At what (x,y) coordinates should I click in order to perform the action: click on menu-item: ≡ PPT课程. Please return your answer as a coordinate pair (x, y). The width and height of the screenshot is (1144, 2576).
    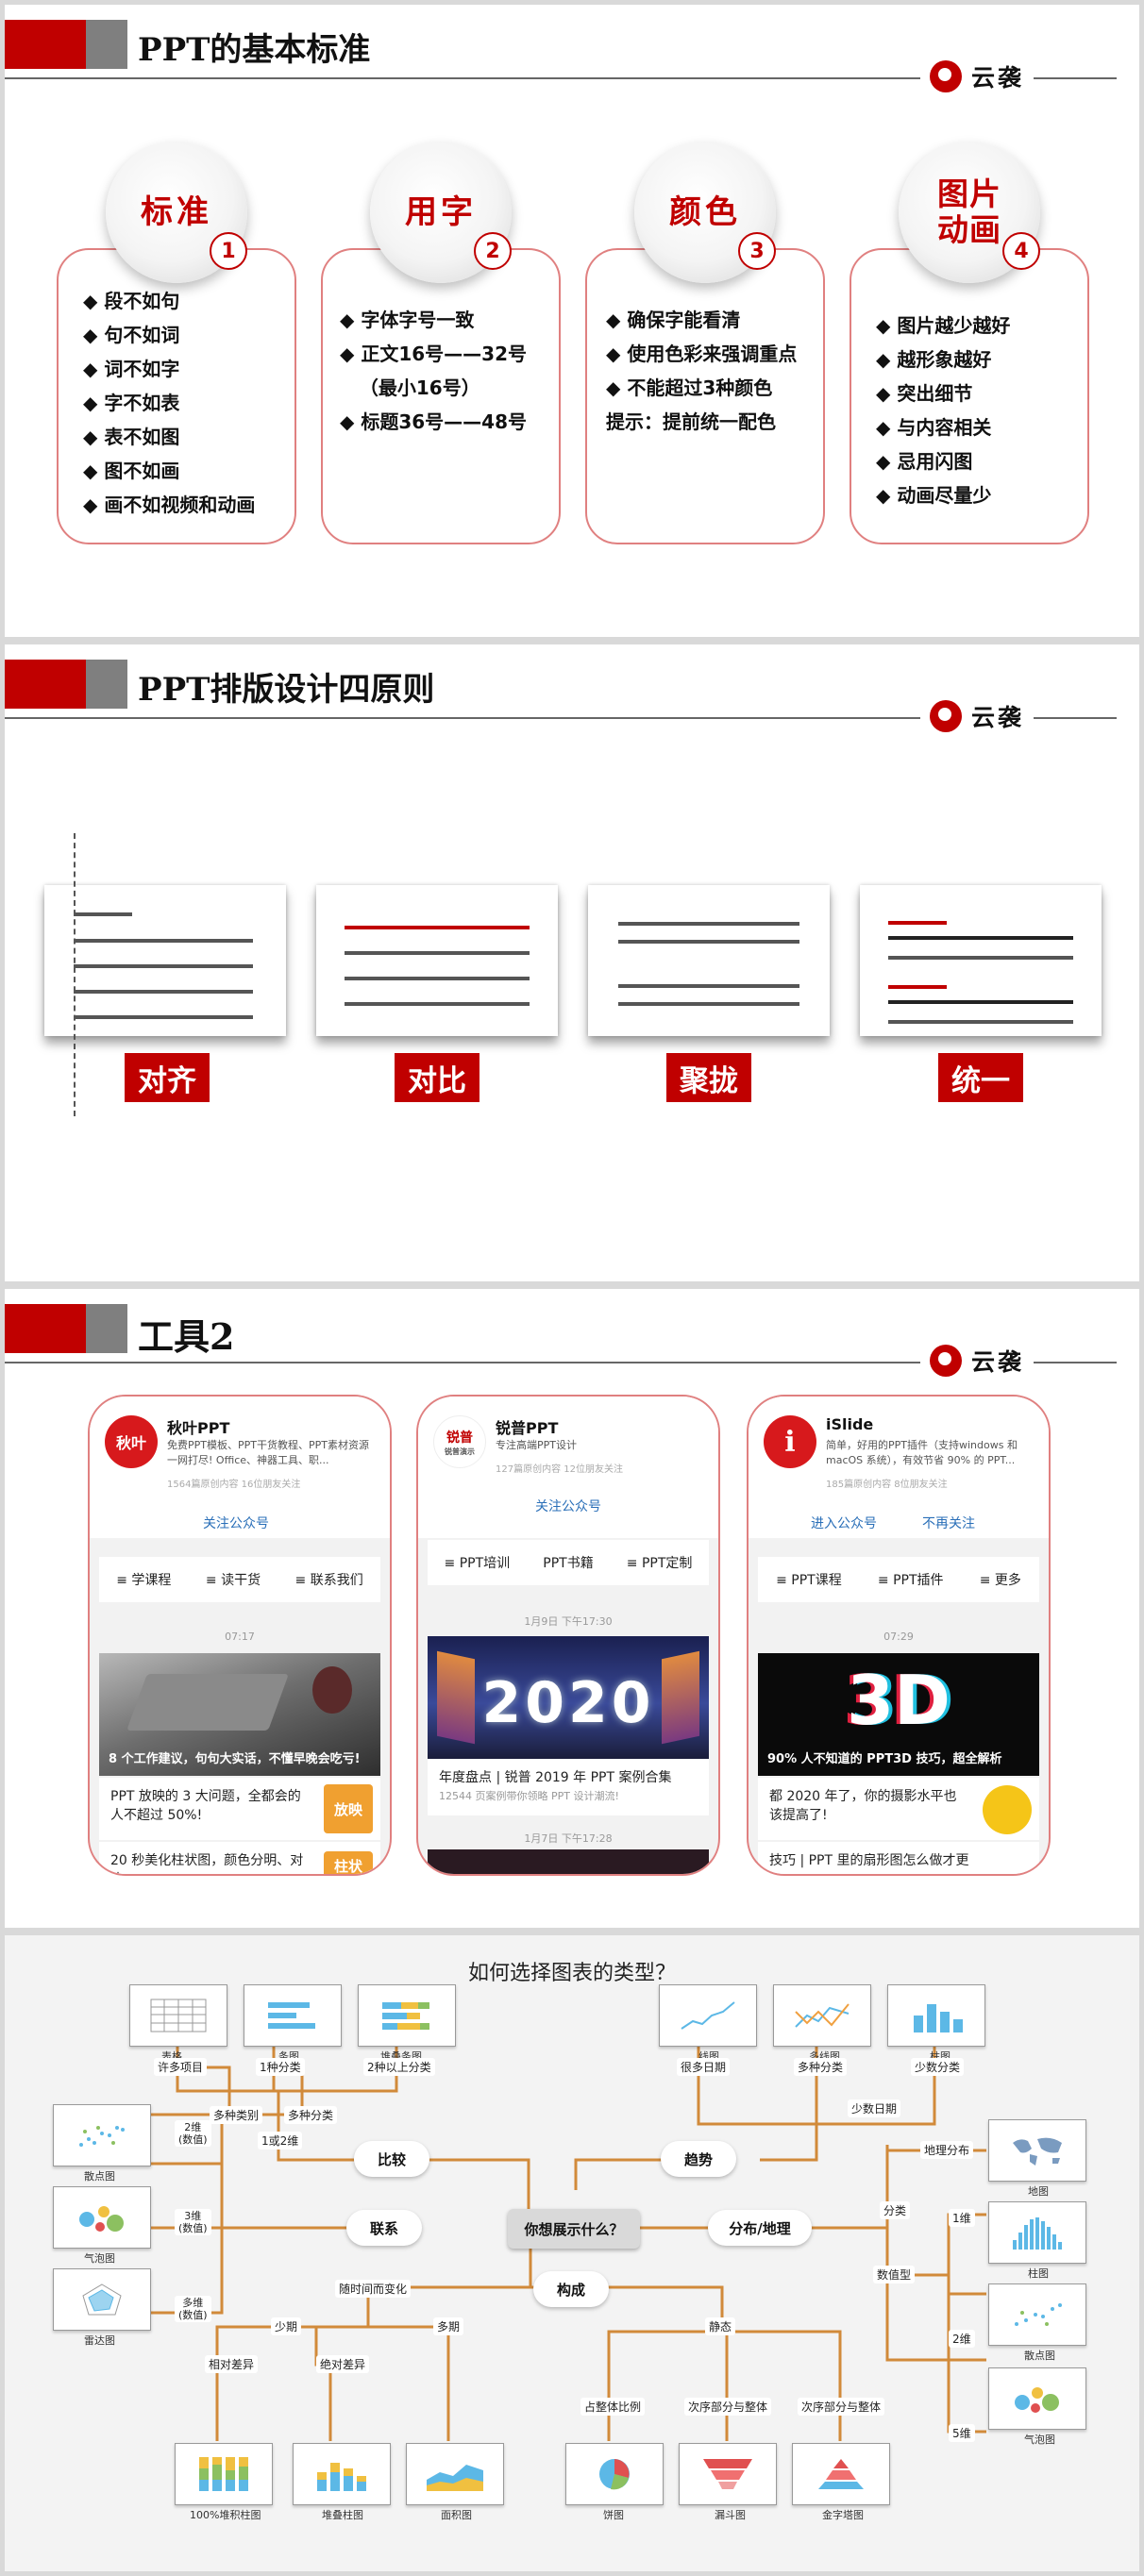
    Looking at the image, I should click on (809, 1579).